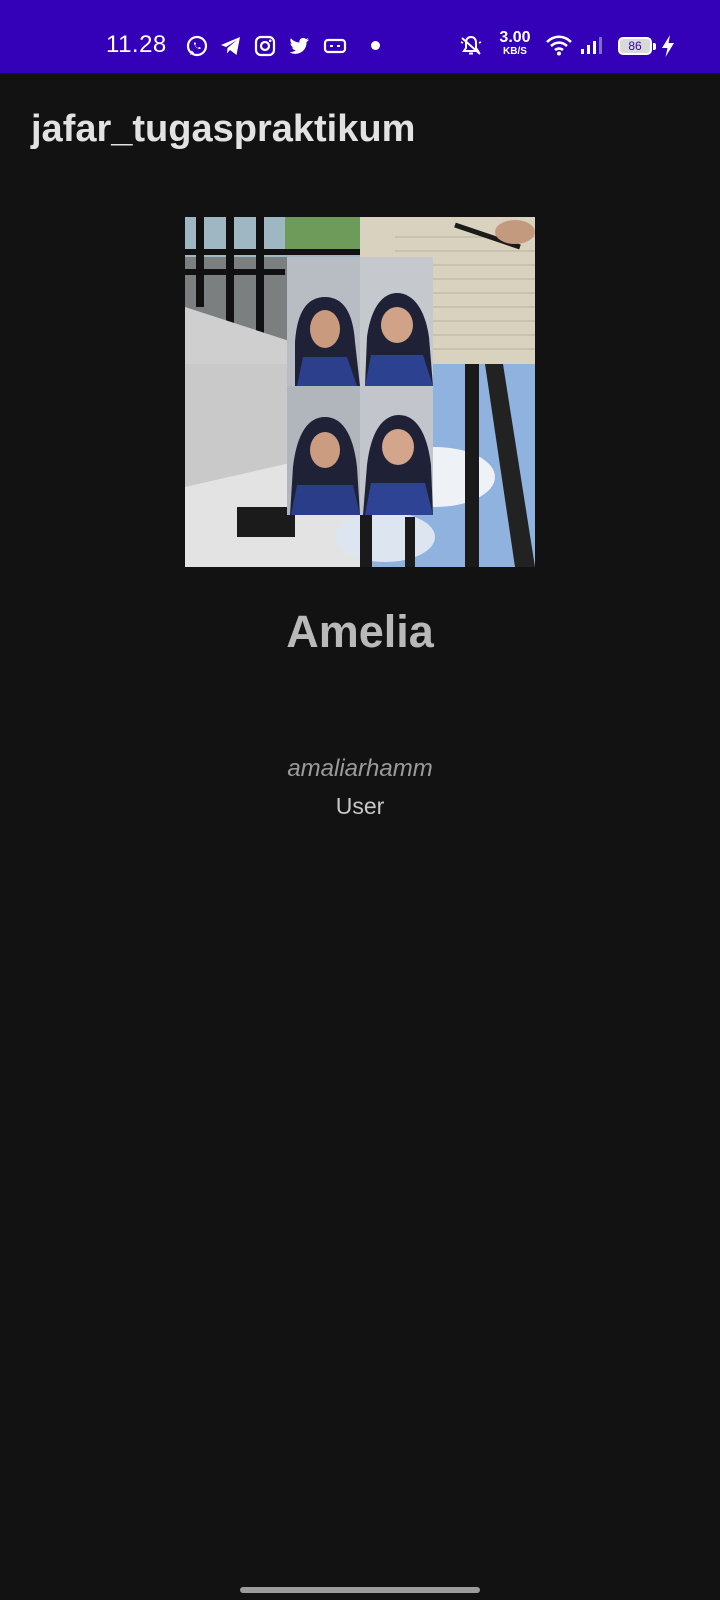 This screenshot has height=1600, width=720. I want to click on battery-icon: 86, so click(637, 46).